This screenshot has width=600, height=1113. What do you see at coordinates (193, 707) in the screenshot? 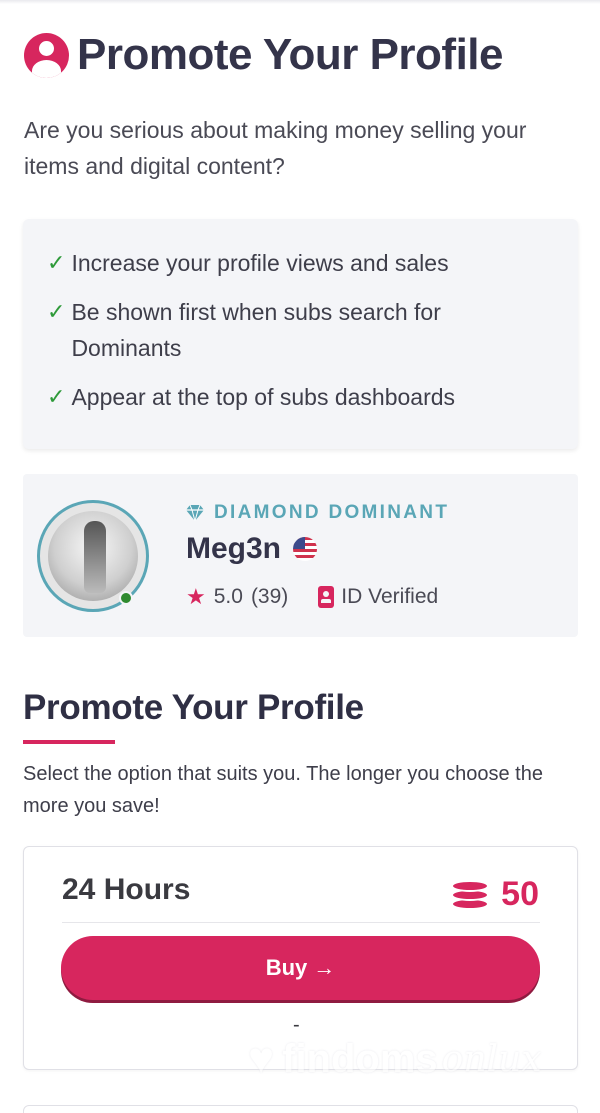
I see `section-title: Promote Your Profile` at bounding box center [193, 707].